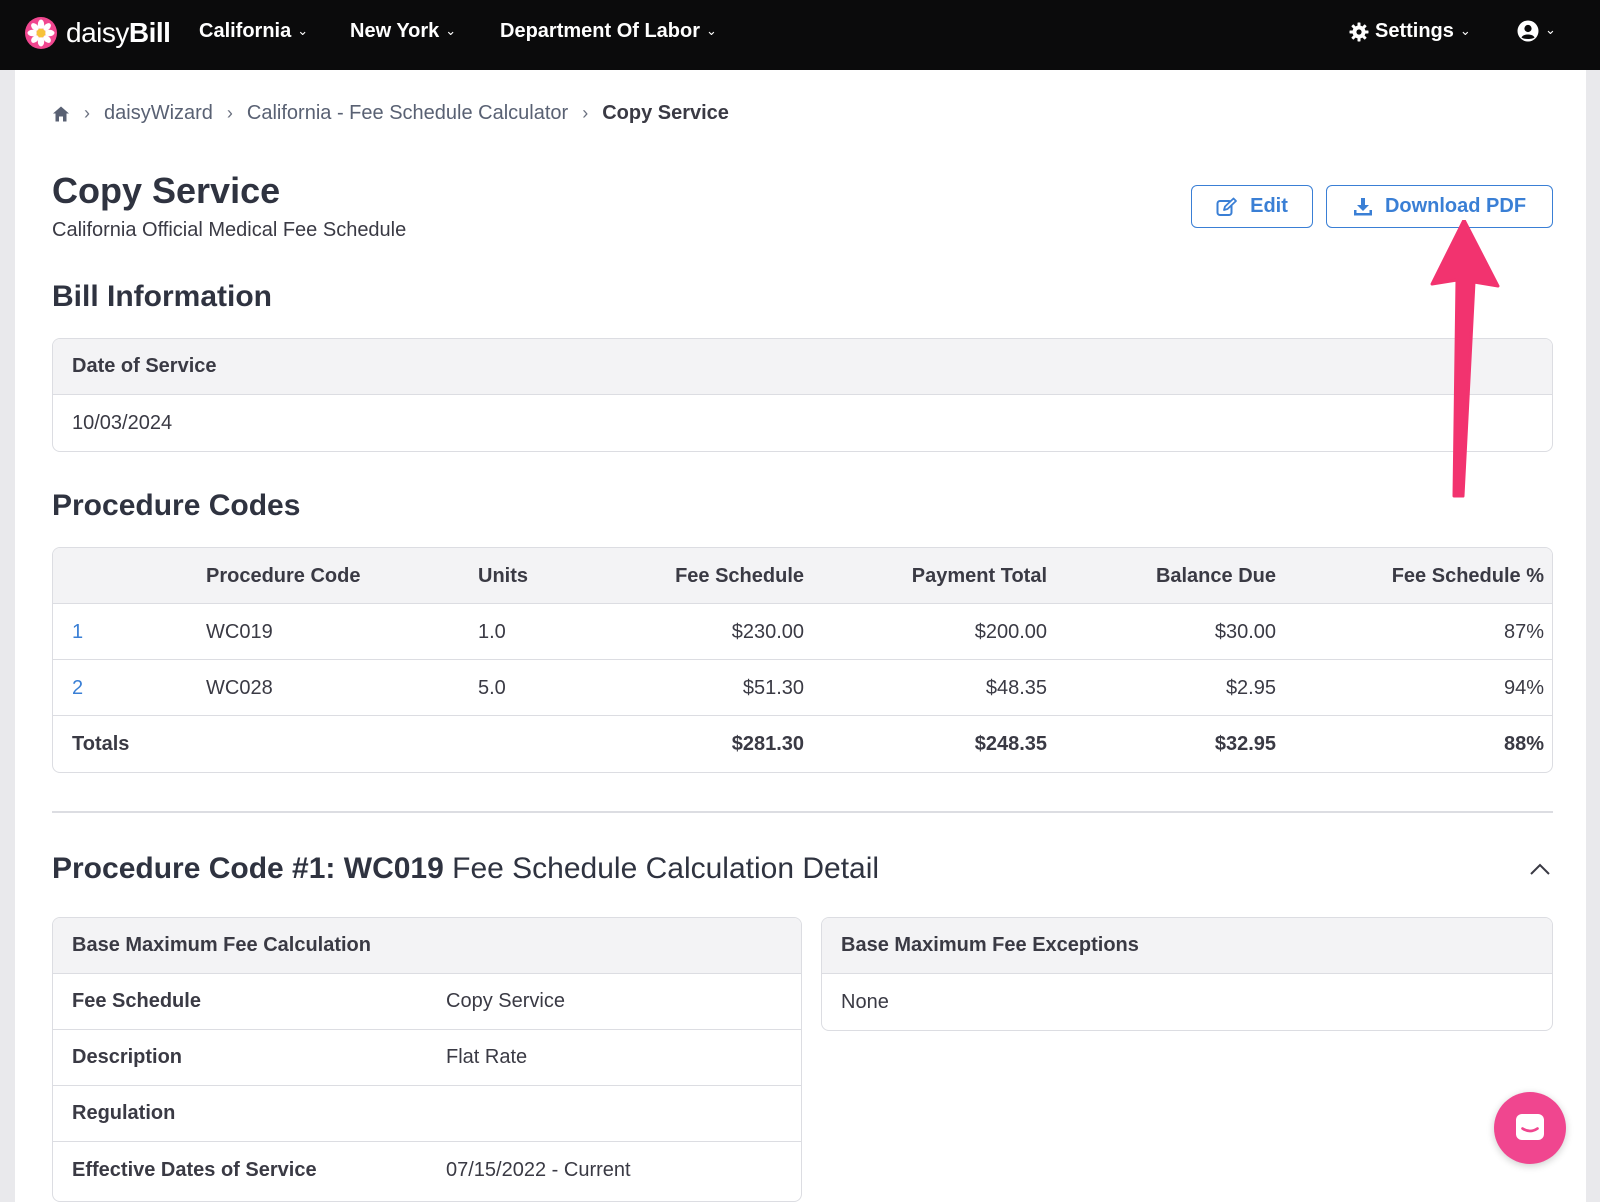 Image resolution: width=1600 pixels, height=1202 pixels. Describe the element at coordinates (427, 1114) in the screenshot. I see `calc-row-regulation: Regulation` at that location.